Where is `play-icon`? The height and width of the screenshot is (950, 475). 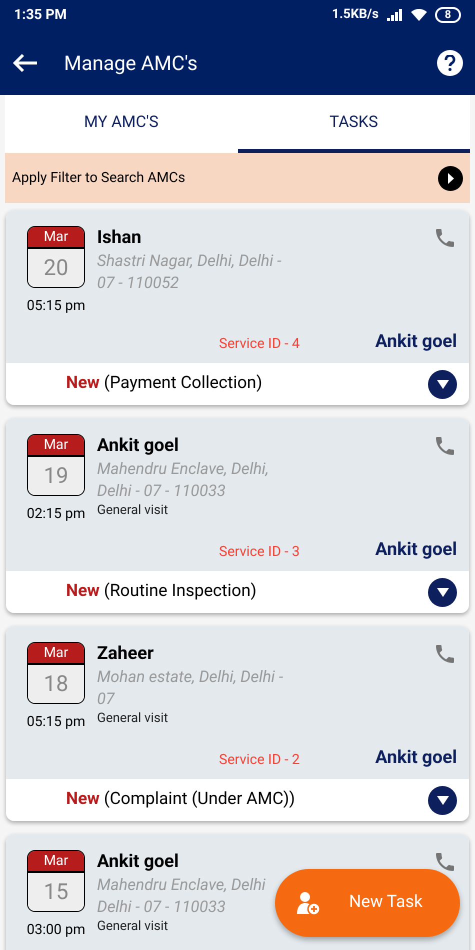
play-icon is located at coordinates (450, 178).